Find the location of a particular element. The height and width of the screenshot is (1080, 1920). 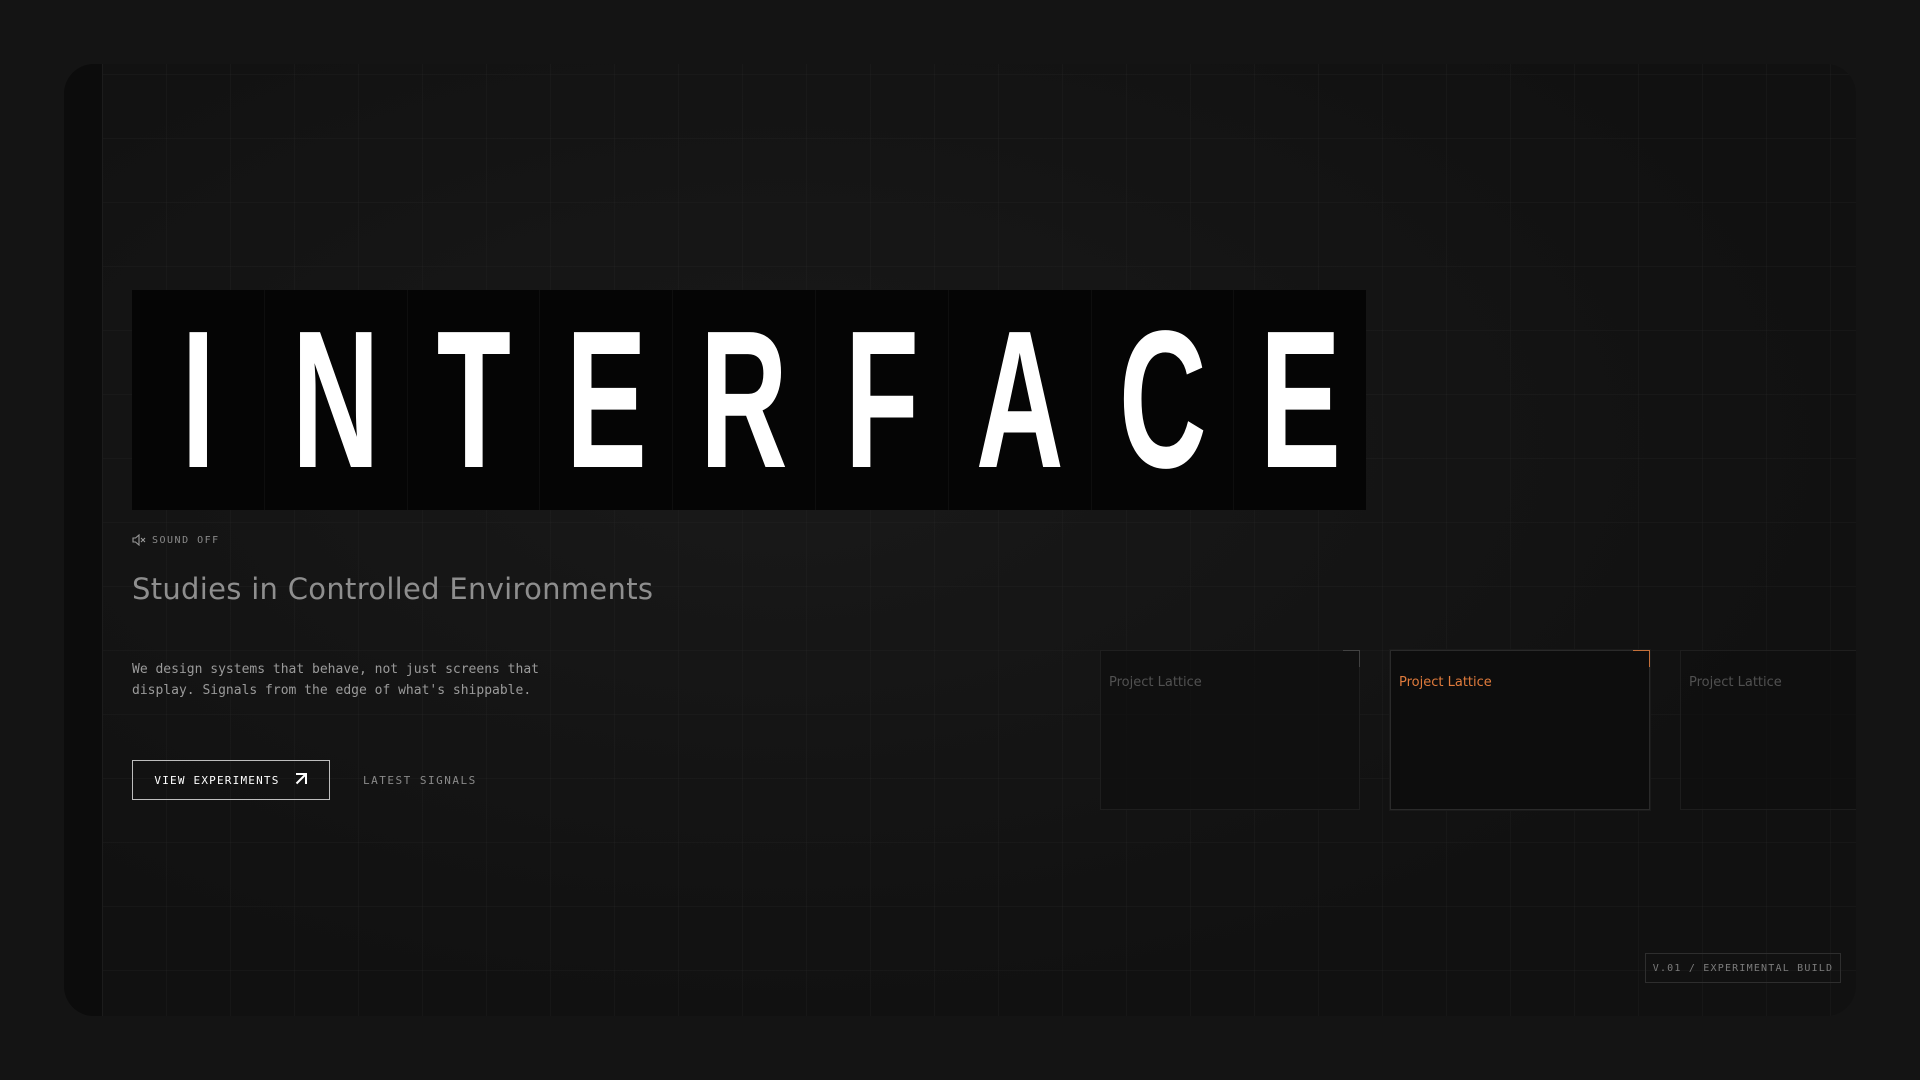

left-edge-strip is located at coordinates (83, 540).